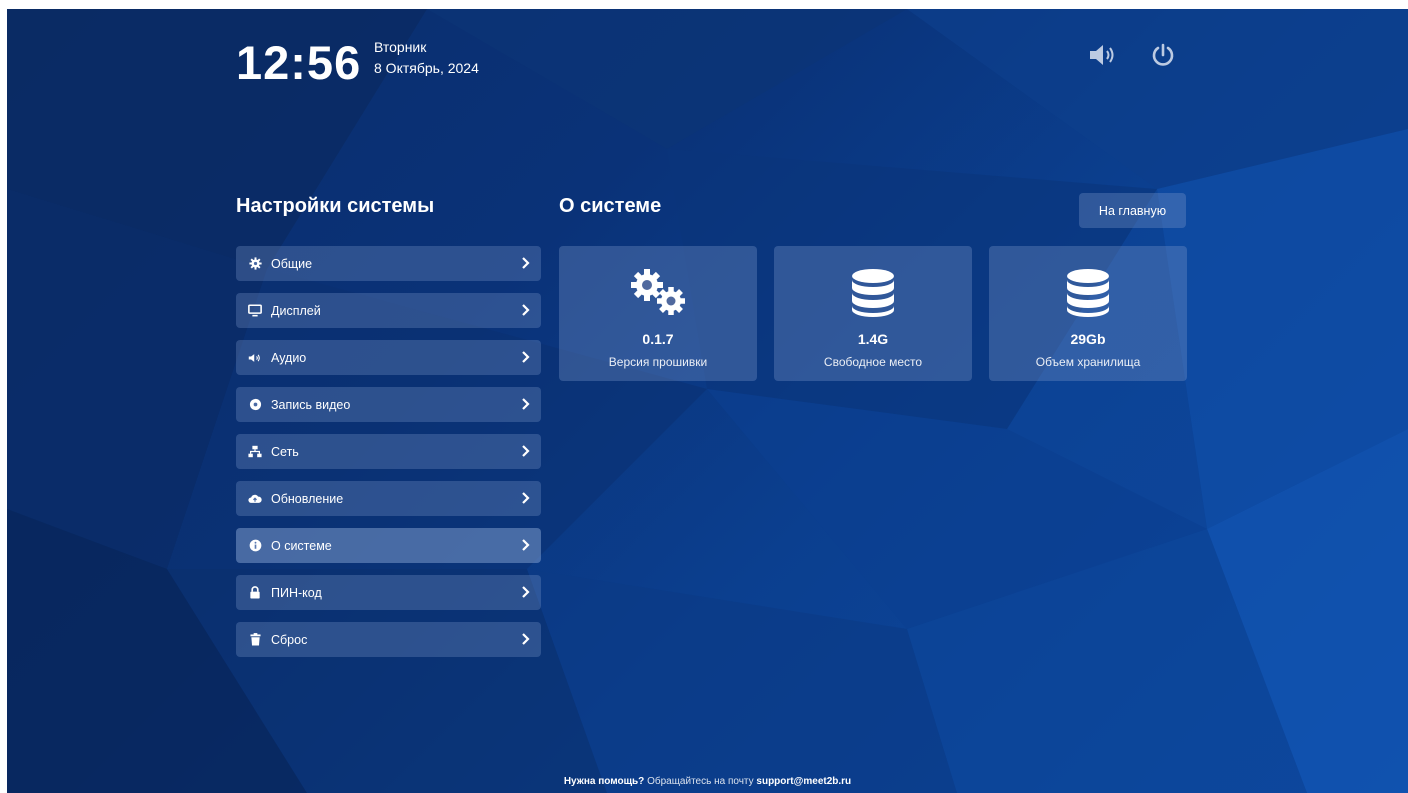 The image size is (1408, 793). What do you see at coordinates (803, 781) in the screenshot?
I see `support-email: support@meet2b.ru` at bounding box center [803, 781].